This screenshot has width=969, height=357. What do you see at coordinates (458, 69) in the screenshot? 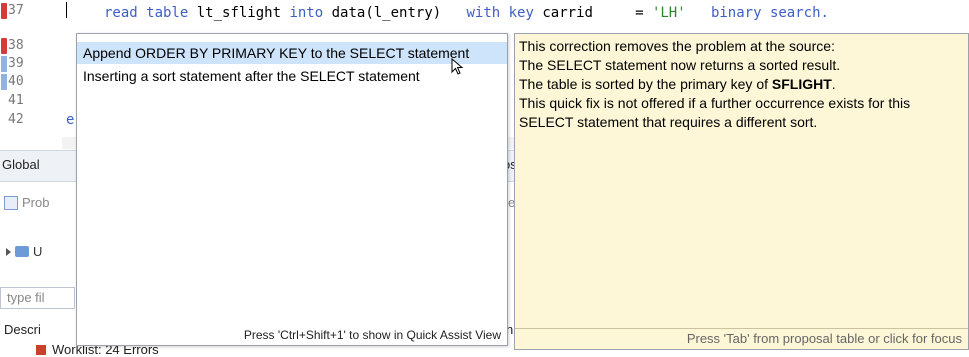
I see `mouse-cursor-icon` at bounding box center [458, 69].